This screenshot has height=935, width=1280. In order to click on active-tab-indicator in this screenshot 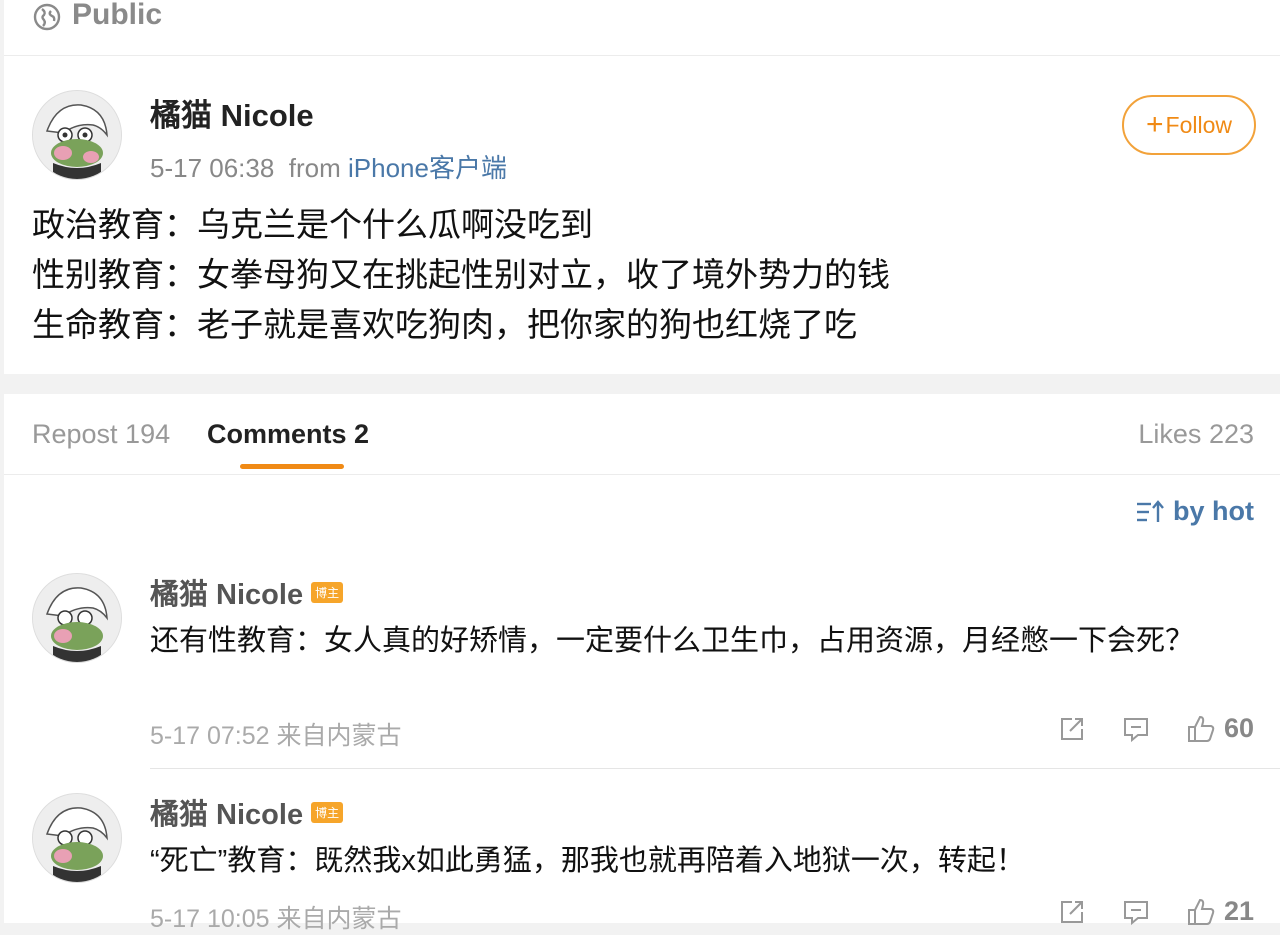, I will do `click(292, 466)`.